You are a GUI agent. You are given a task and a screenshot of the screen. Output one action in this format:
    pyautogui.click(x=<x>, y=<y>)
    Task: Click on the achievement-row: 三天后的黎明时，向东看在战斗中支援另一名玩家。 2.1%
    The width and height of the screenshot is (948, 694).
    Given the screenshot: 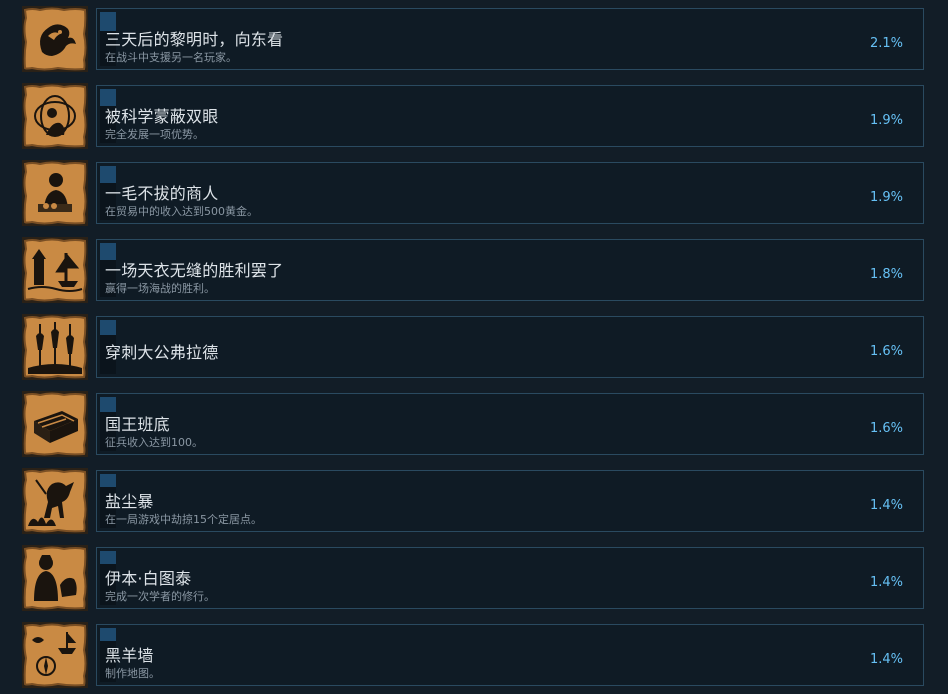 What is the action you would take?
    pyautogui.click(x=474, y=38)
    